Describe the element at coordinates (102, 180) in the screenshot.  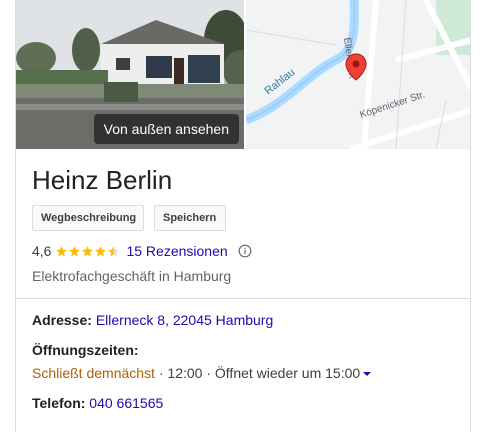
I see `business-name: Heinz Berlin` at that location.